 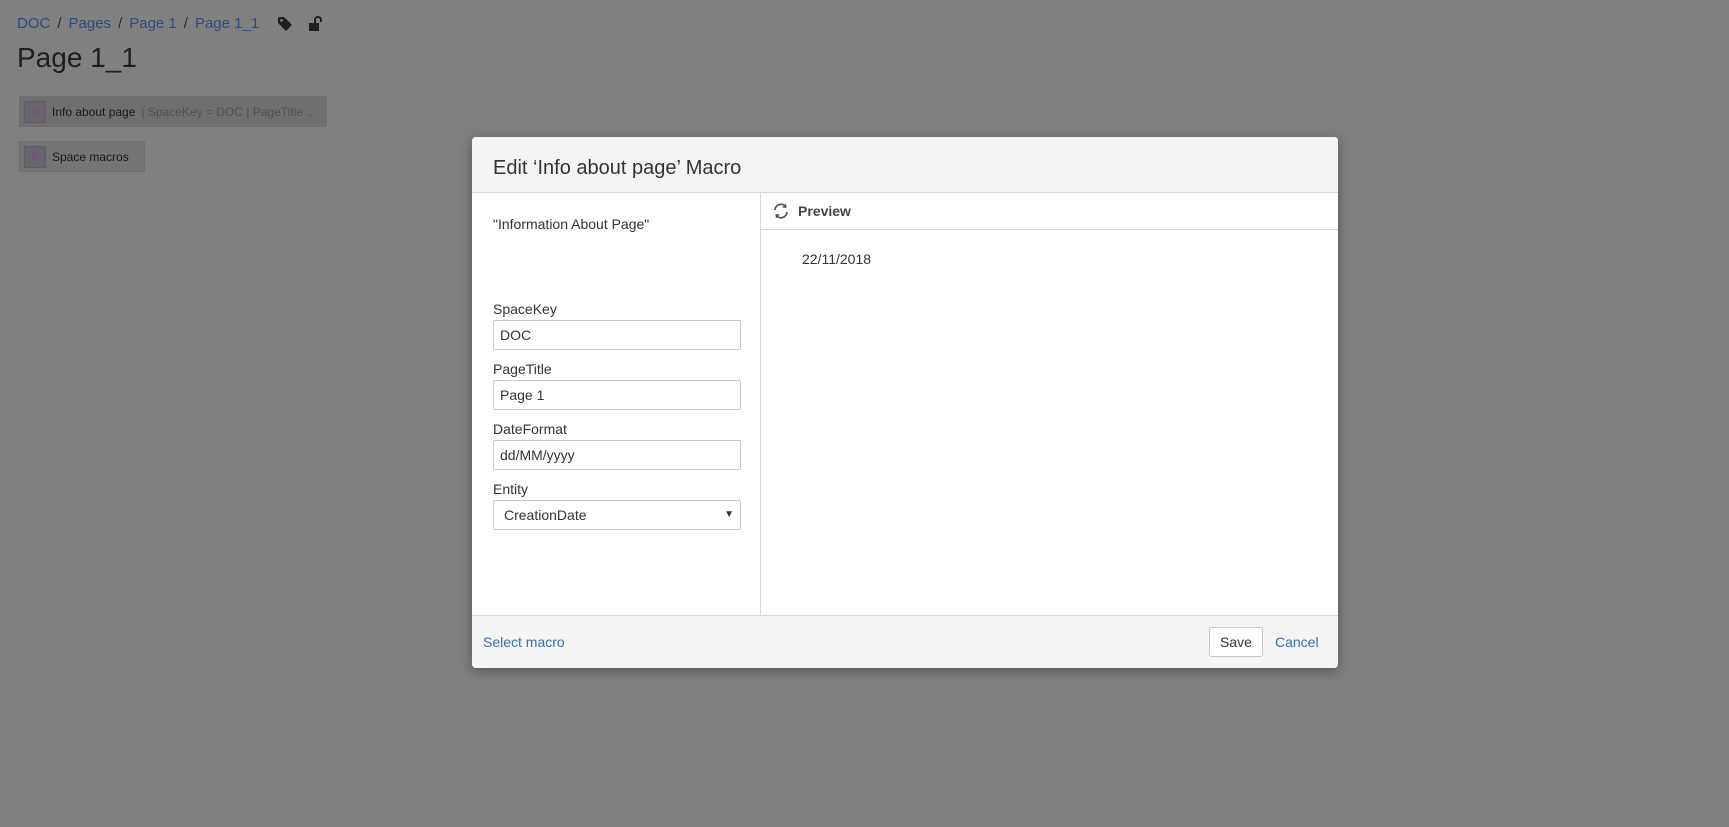 I want to click on spacekey-label: SpaceKey, so click(x=525, y=309).